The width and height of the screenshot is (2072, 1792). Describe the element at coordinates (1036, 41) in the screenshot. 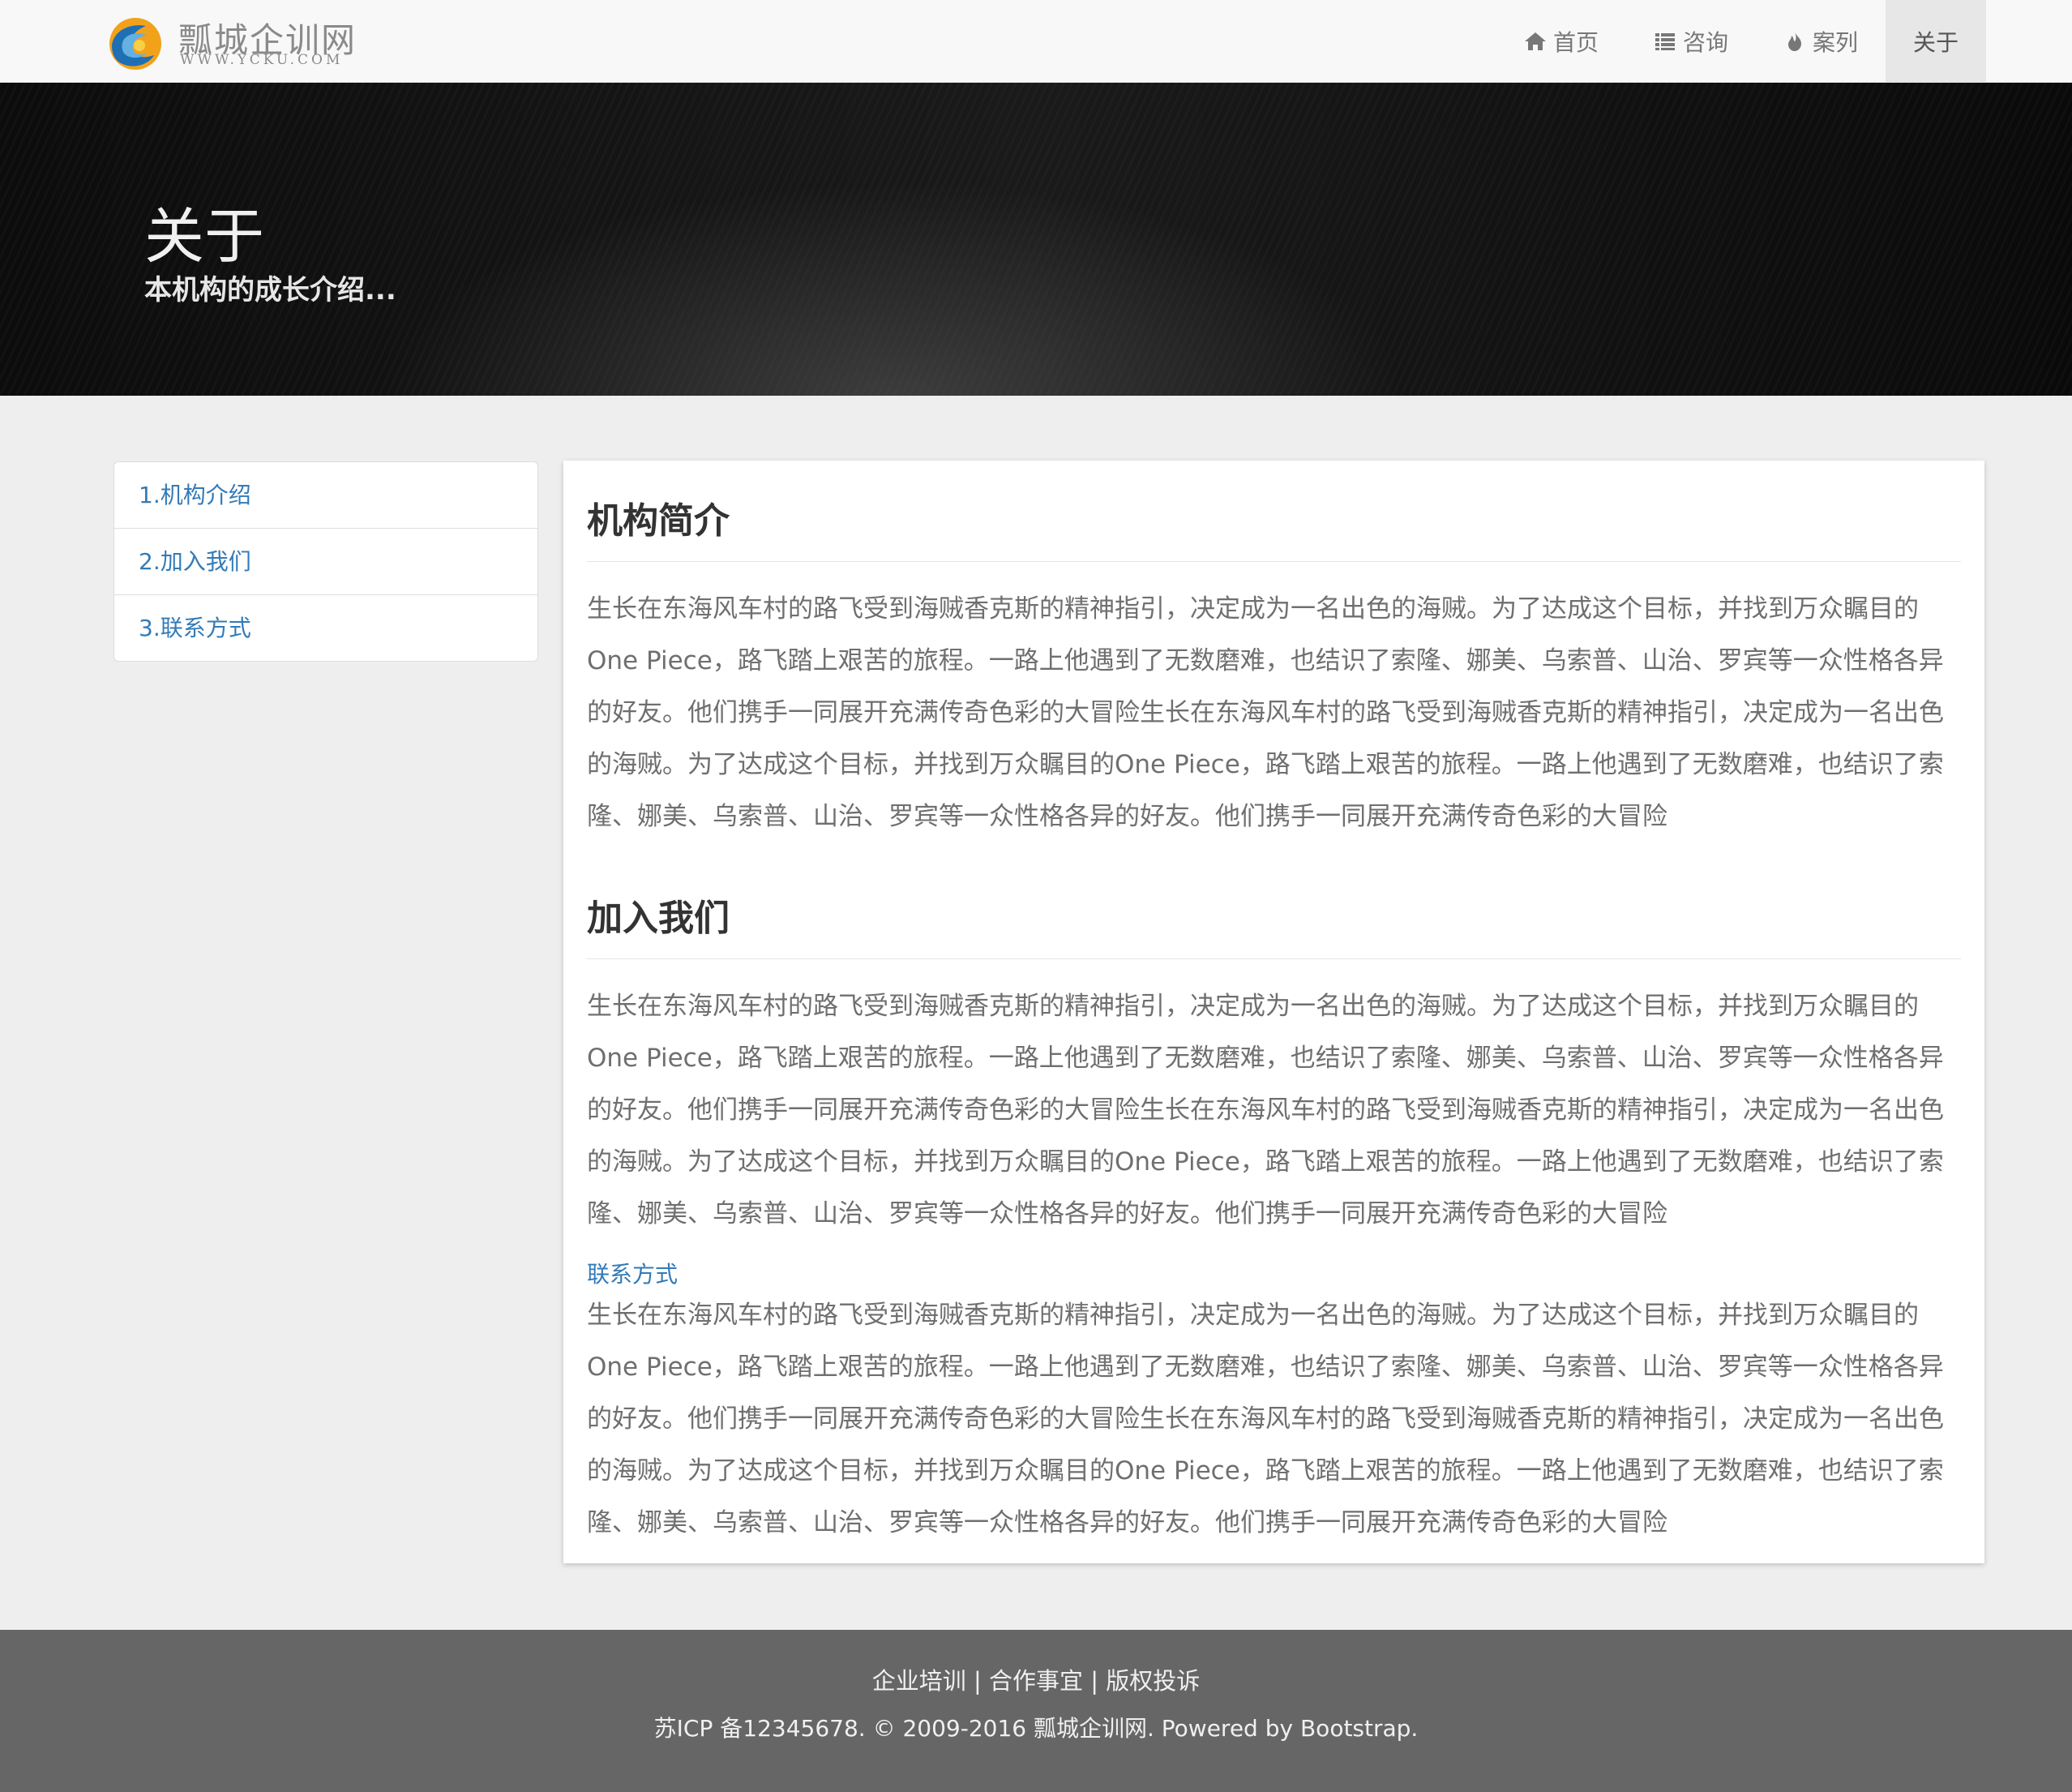

I see `navbar: 瓢城企训网 WWW.YCKU.COM 首页 咨询 案列 关于` at that location.